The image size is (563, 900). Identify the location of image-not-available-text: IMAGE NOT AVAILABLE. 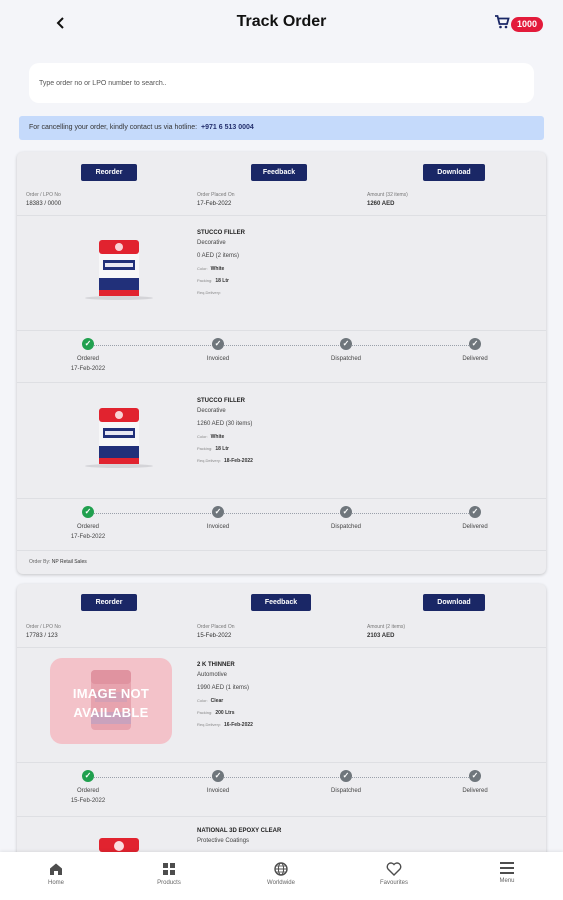
(111, 703).